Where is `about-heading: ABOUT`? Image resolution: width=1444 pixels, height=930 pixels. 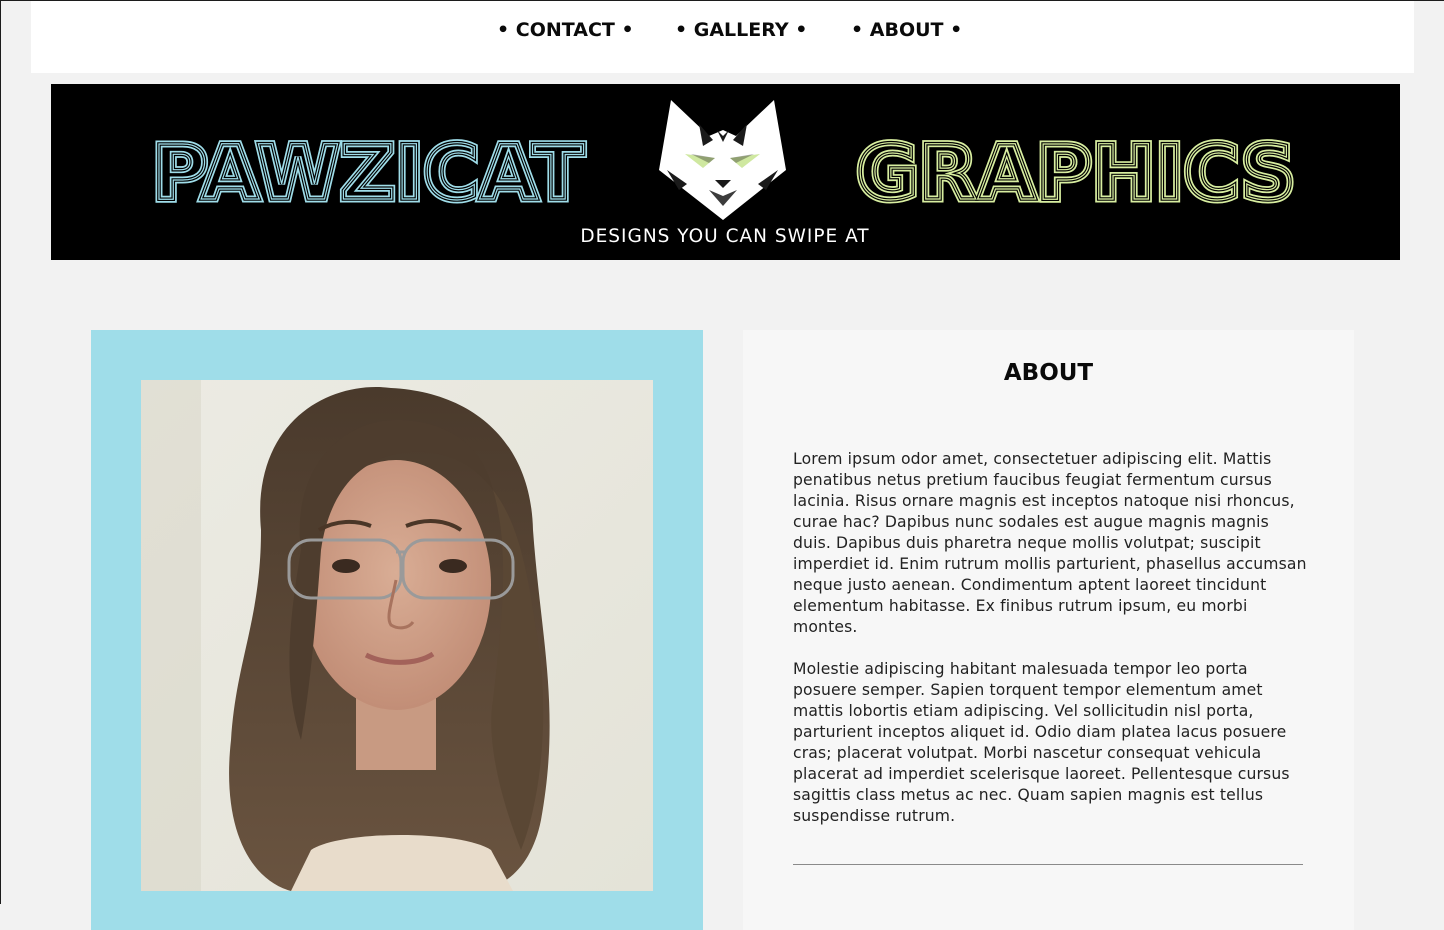
about-heading: ABOUT is located at coordinates (1048, 373).